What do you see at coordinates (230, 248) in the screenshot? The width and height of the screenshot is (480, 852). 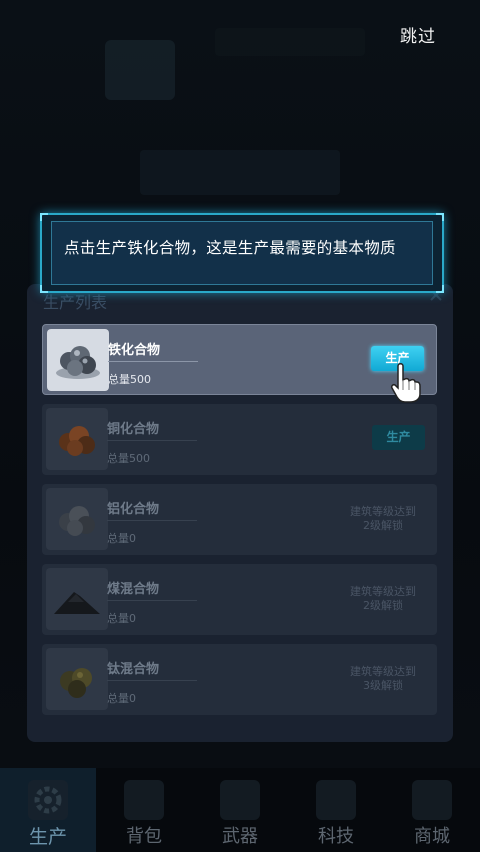 I see `tutorial-text: 点击生产铁化合物，这是生产最需要的基本物质` at bounding box center [230, 248].